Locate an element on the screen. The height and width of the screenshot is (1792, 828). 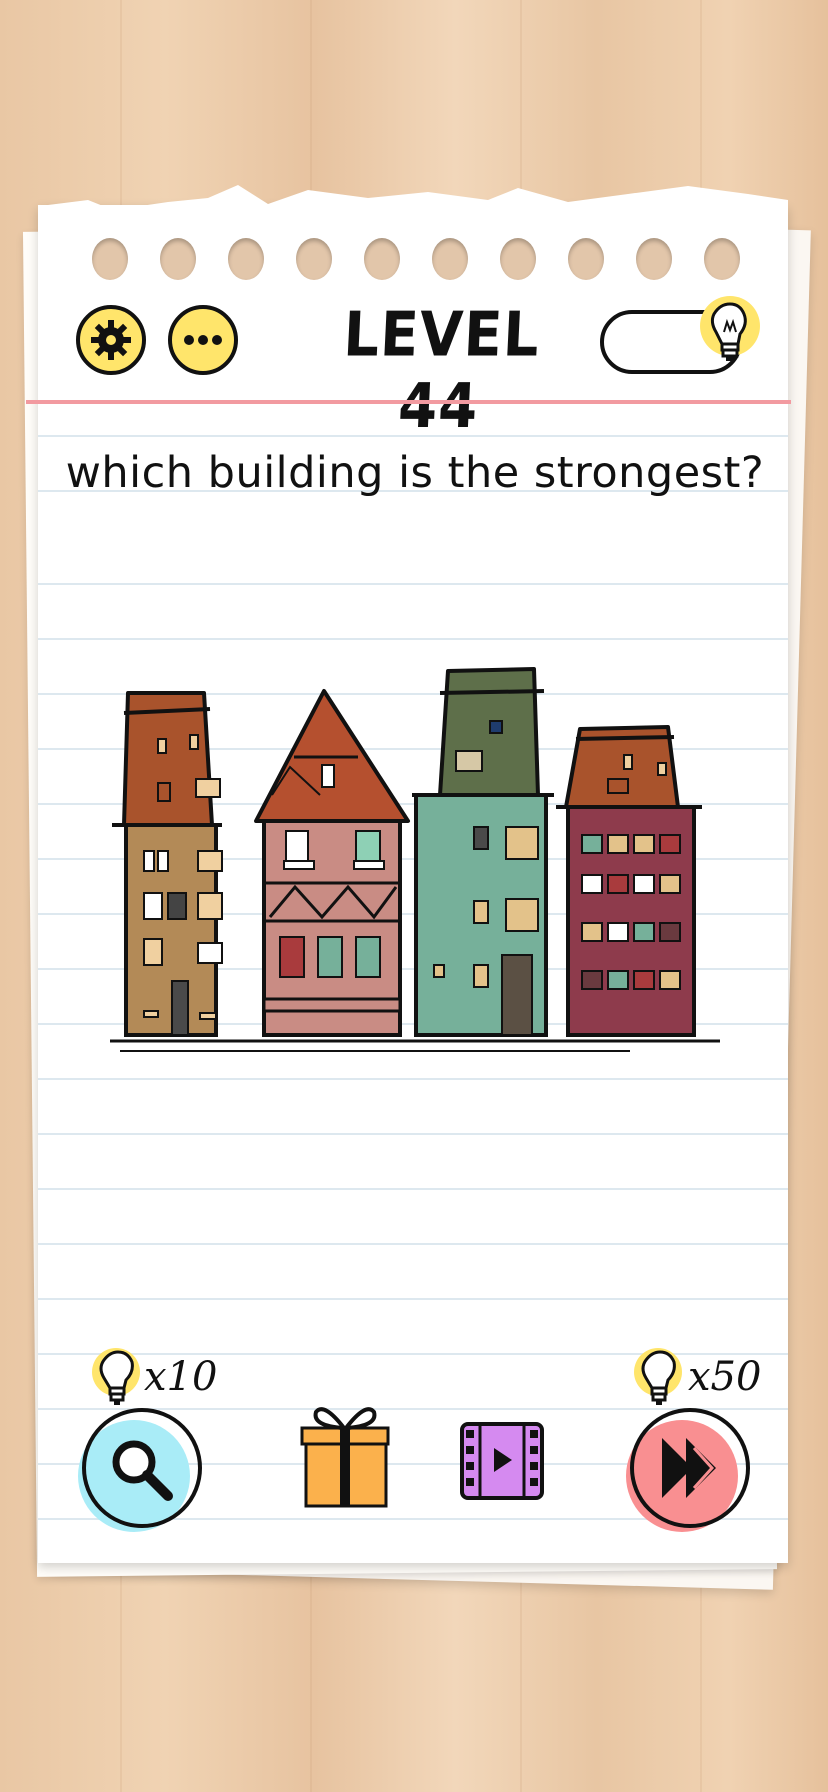
more-menu-button is located at coordinates (203, 340).